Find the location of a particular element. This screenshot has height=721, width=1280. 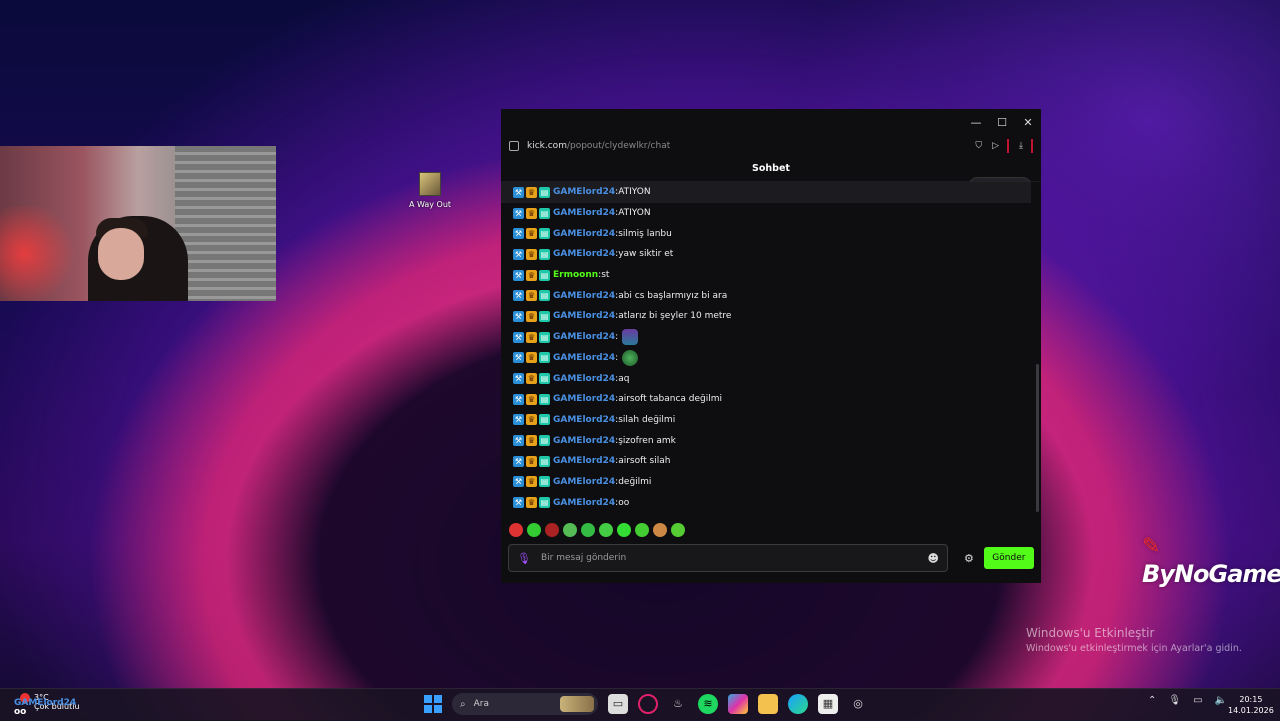

app-icon is located at coordinates (738, 704).